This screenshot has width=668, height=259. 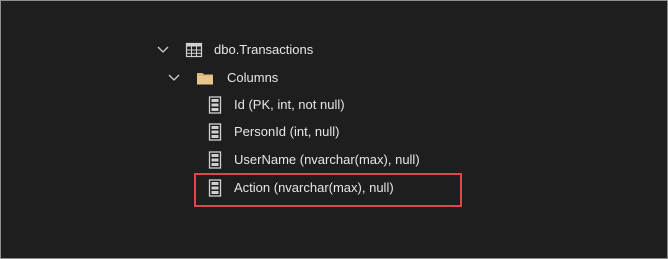 What do you see at coordinates (289, 104) in the screenshot?
I see `column-label: Id (PK, int, not null)` at bounding box center [289, 104].